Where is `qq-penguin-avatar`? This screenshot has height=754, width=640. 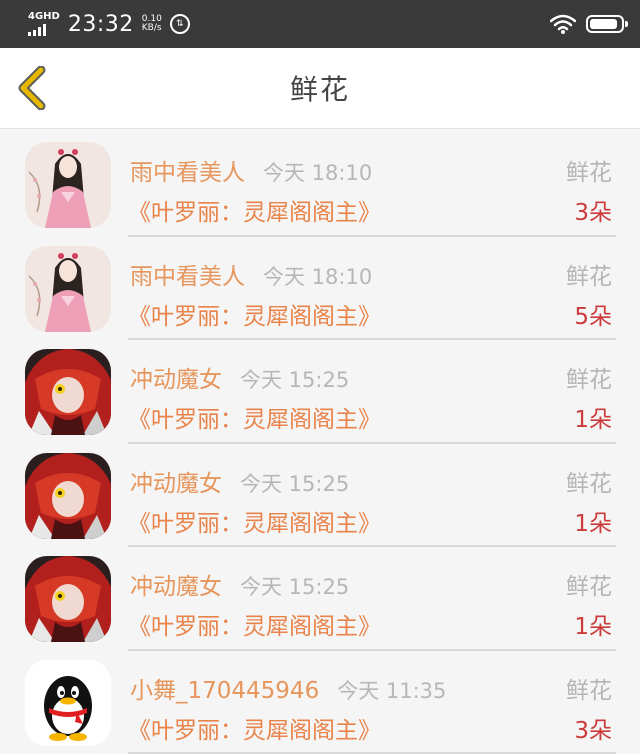
qq-penguin-avatar is located at coordinates (68, 703).